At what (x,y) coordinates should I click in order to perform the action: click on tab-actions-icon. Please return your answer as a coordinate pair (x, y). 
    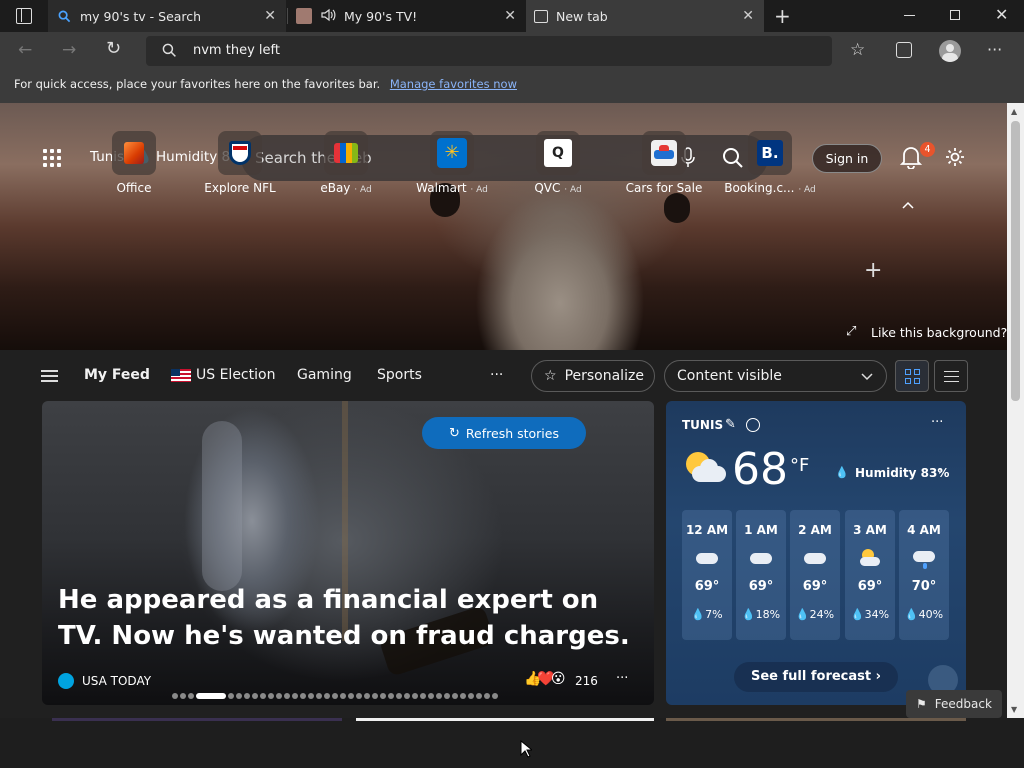
    Looking at the image, I should click on (24, 16).